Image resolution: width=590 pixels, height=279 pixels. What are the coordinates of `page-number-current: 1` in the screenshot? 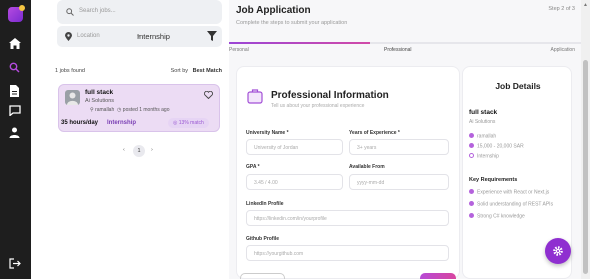 It's located at (139, 151).